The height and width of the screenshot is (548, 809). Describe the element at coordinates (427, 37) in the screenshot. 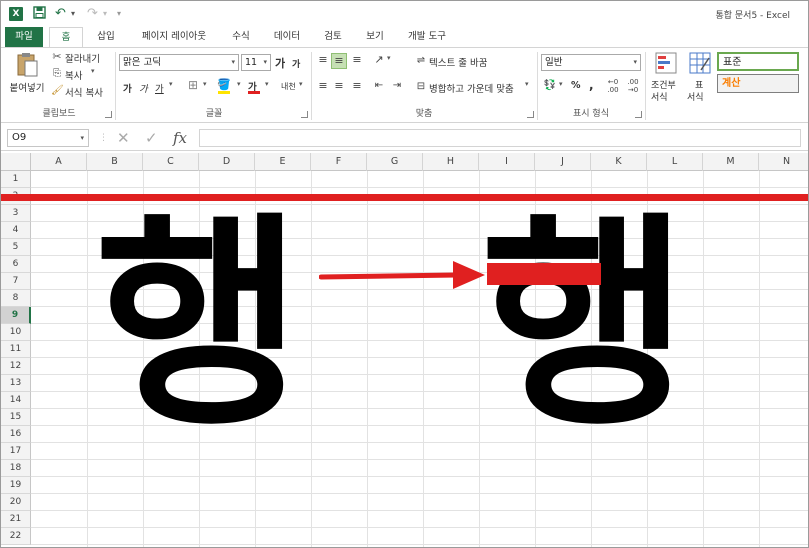

I see `tab-developer: 개발 도구` at that location.